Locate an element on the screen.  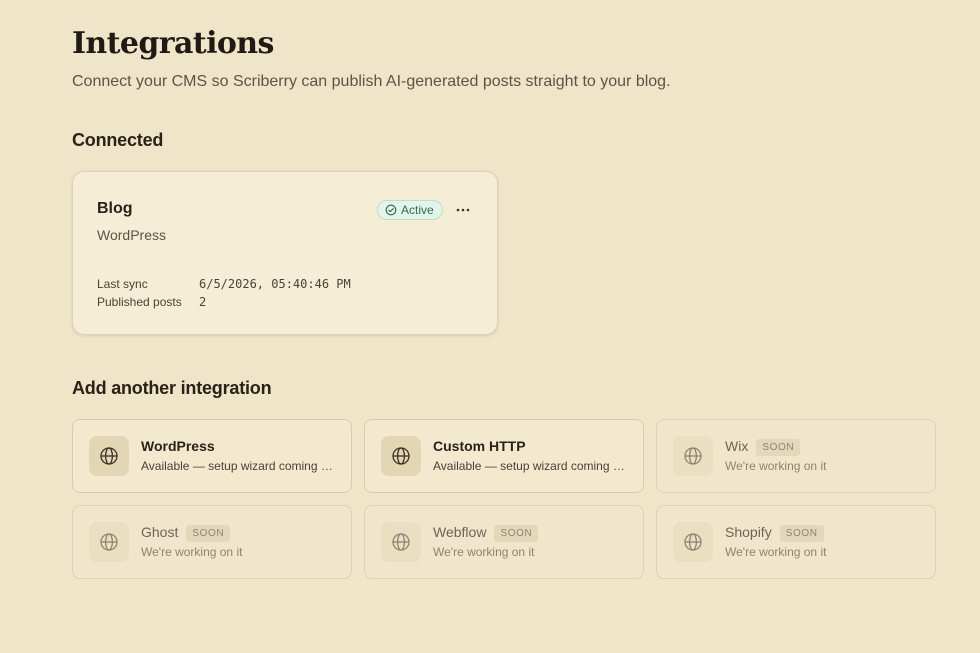
integration-option-name: WordPress is located at coordinates (178, 446).